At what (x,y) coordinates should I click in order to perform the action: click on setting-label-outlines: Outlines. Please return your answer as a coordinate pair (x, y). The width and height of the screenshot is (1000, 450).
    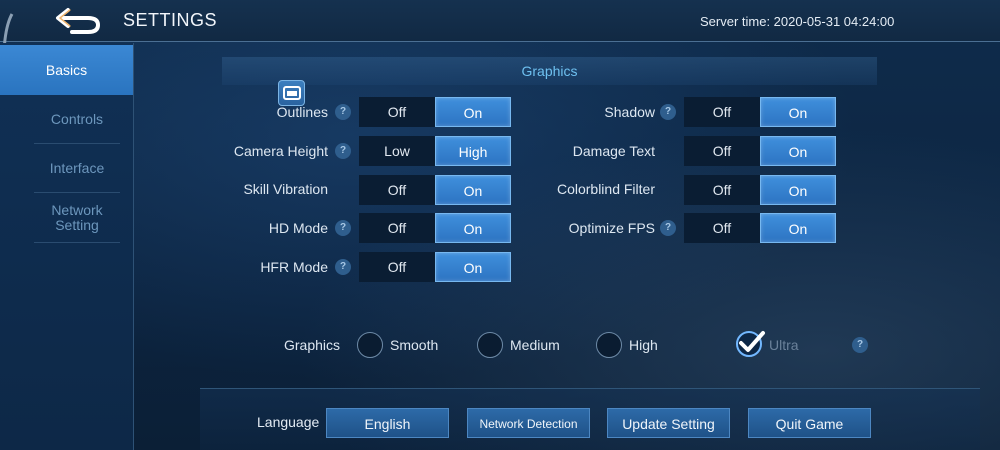
    Looking at the image, I should click on (302, 112).